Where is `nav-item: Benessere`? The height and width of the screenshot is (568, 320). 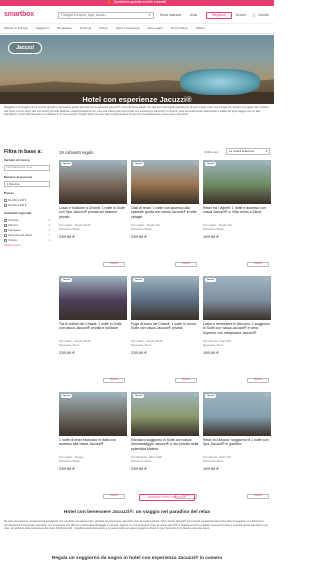
nav-item: Benessere is located at coordinates (64, 28).